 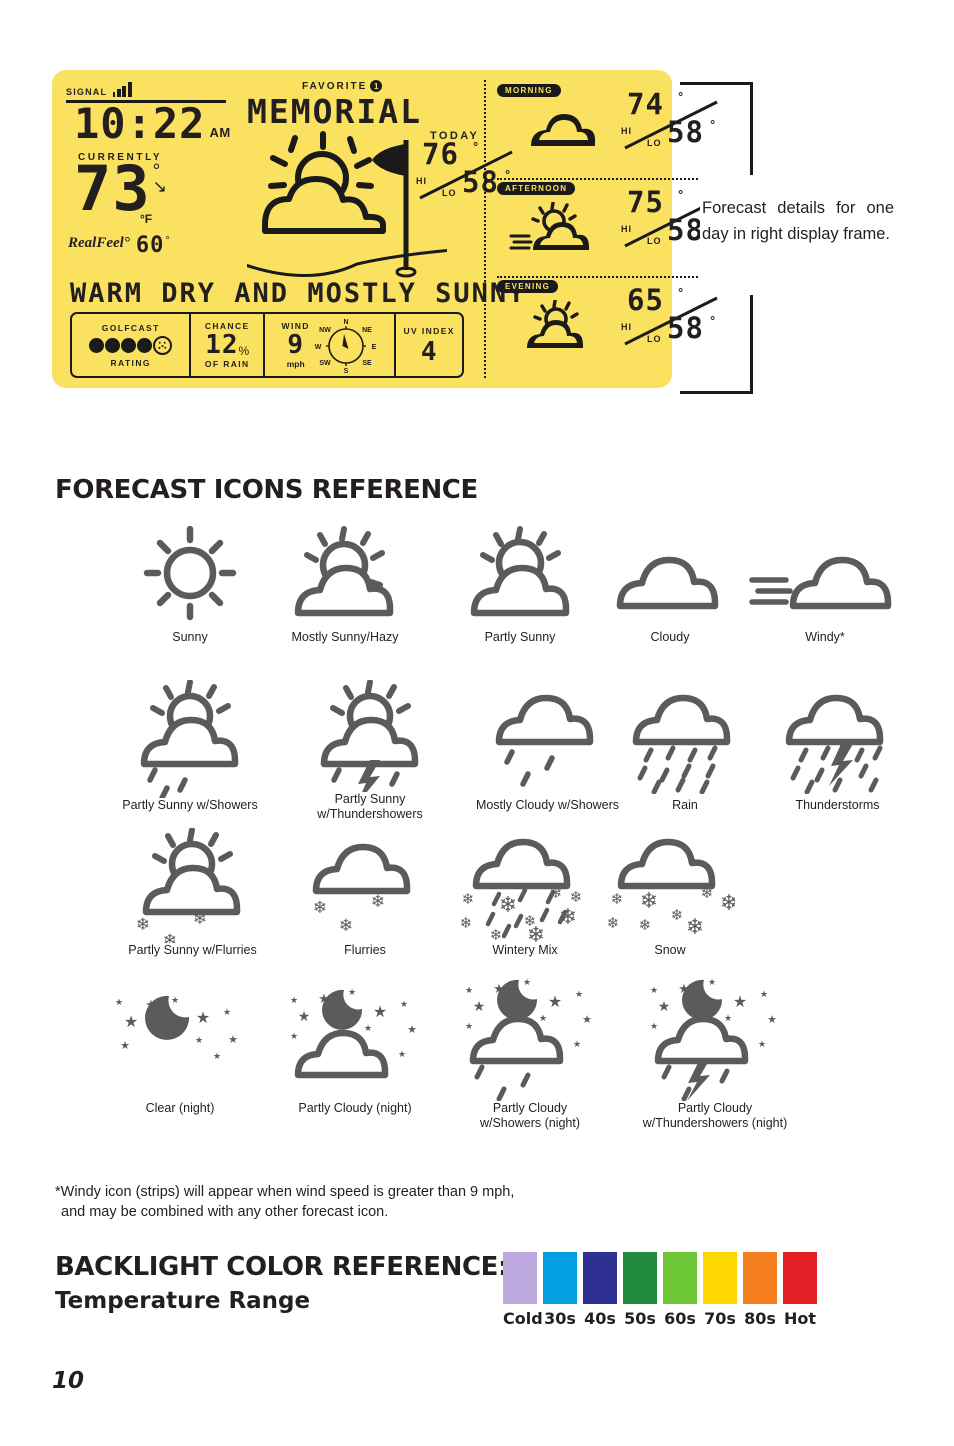 I want to click on evening-hi-value: 65, so click(x=645, y=300).